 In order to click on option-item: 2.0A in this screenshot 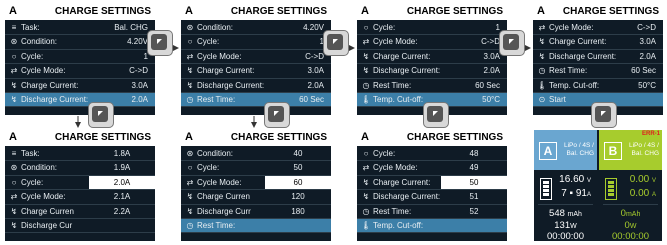, I will do `click(122, 183)`.